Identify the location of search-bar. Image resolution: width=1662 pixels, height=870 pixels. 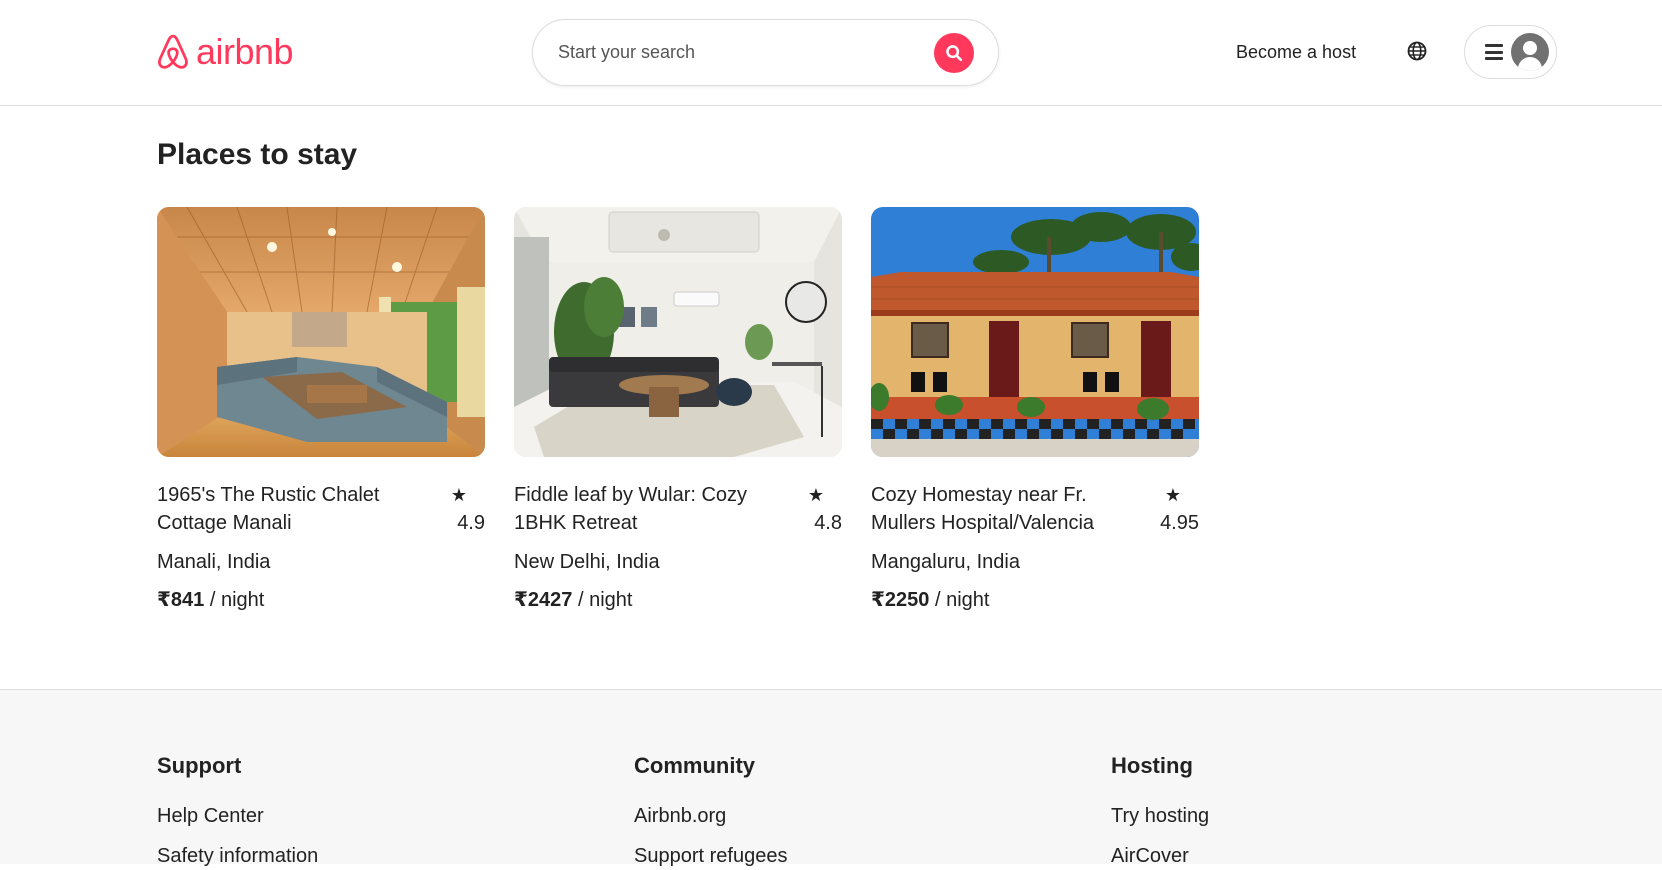
(765, 52).